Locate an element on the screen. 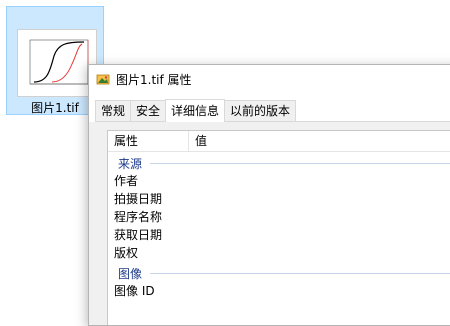 The height and width of the screenshot is (326, 450). group-header-source: 来源 is located at coordinates (279, 163).